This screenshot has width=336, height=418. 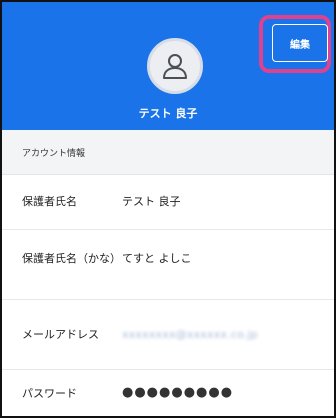 I want to click on list-item-guardian-name: 保護者氏名 テスト 良子, so click(x=168, y=202).